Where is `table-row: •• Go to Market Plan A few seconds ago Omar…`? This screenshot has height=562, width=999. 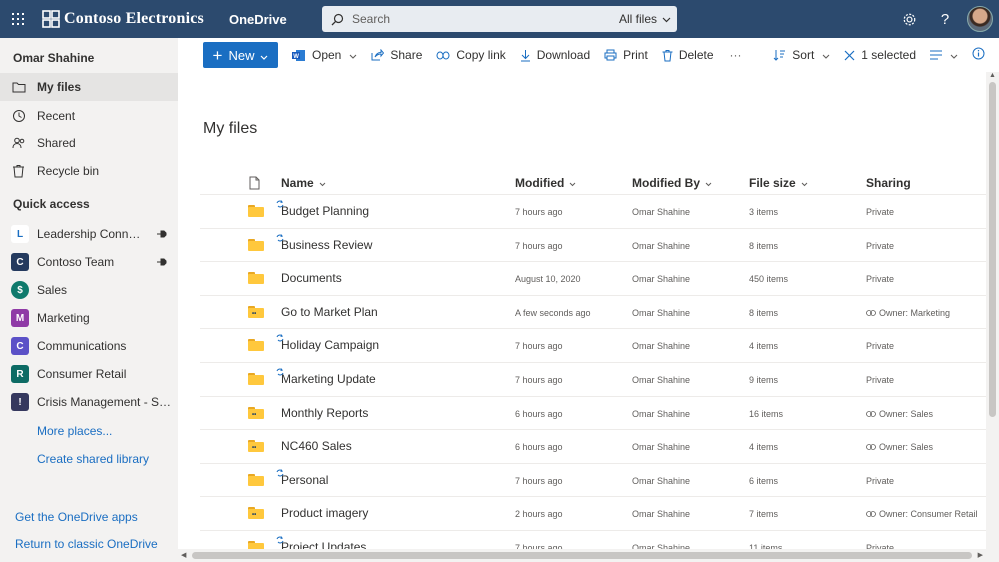 table-row: •• Go to Market Plan A few seconds ago Omar… is located at coordinates (593, 311).